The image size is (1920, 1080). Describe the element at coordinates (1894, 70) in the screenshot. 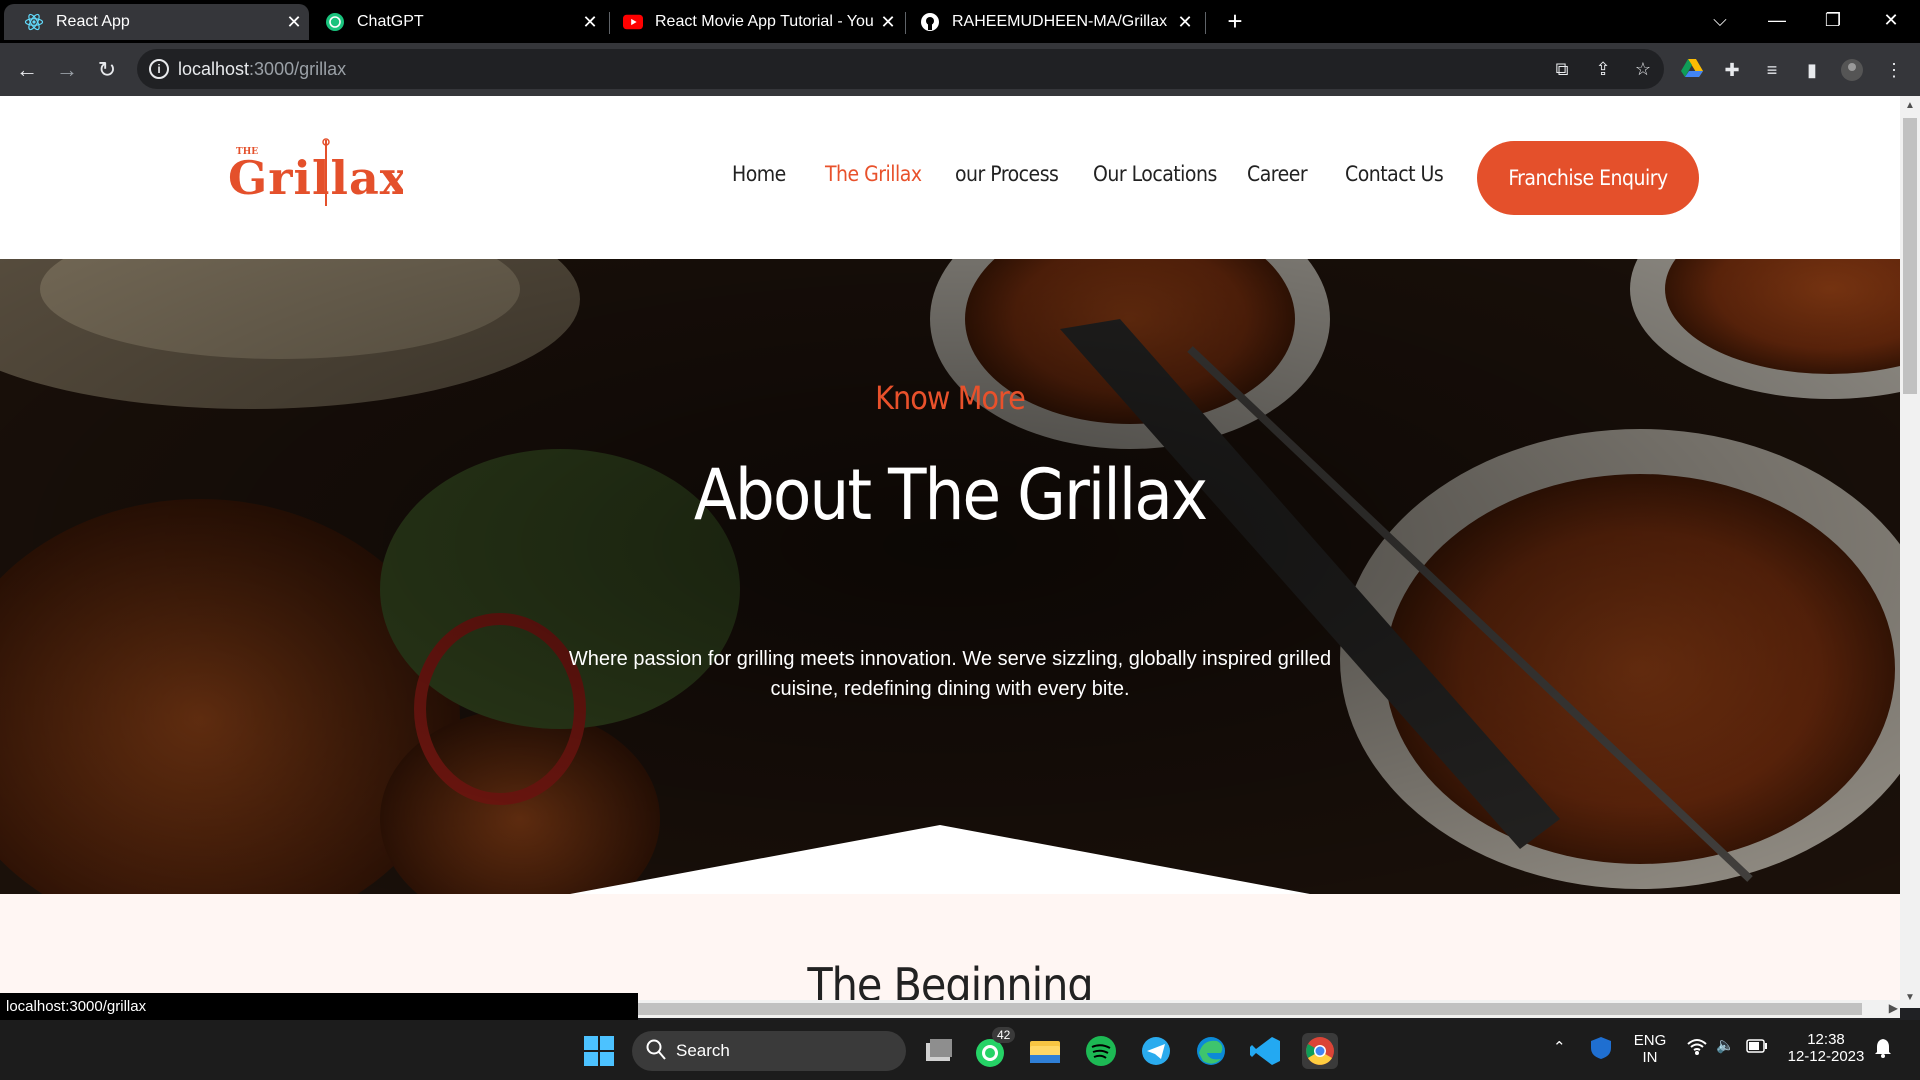

I see `menu-kebab-icon: ⋮` at that location.